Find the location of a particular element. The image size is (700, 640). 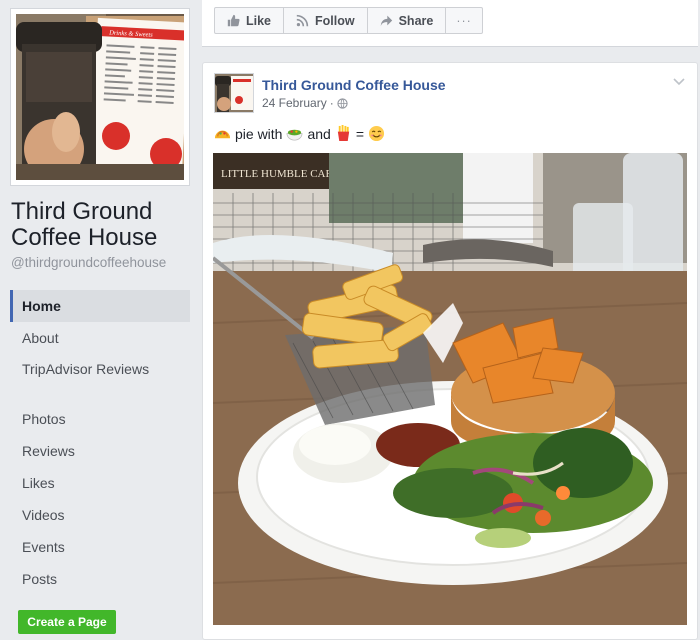

profile-photo-image: Drinks & Sweets is located at coordinates (100, 97).